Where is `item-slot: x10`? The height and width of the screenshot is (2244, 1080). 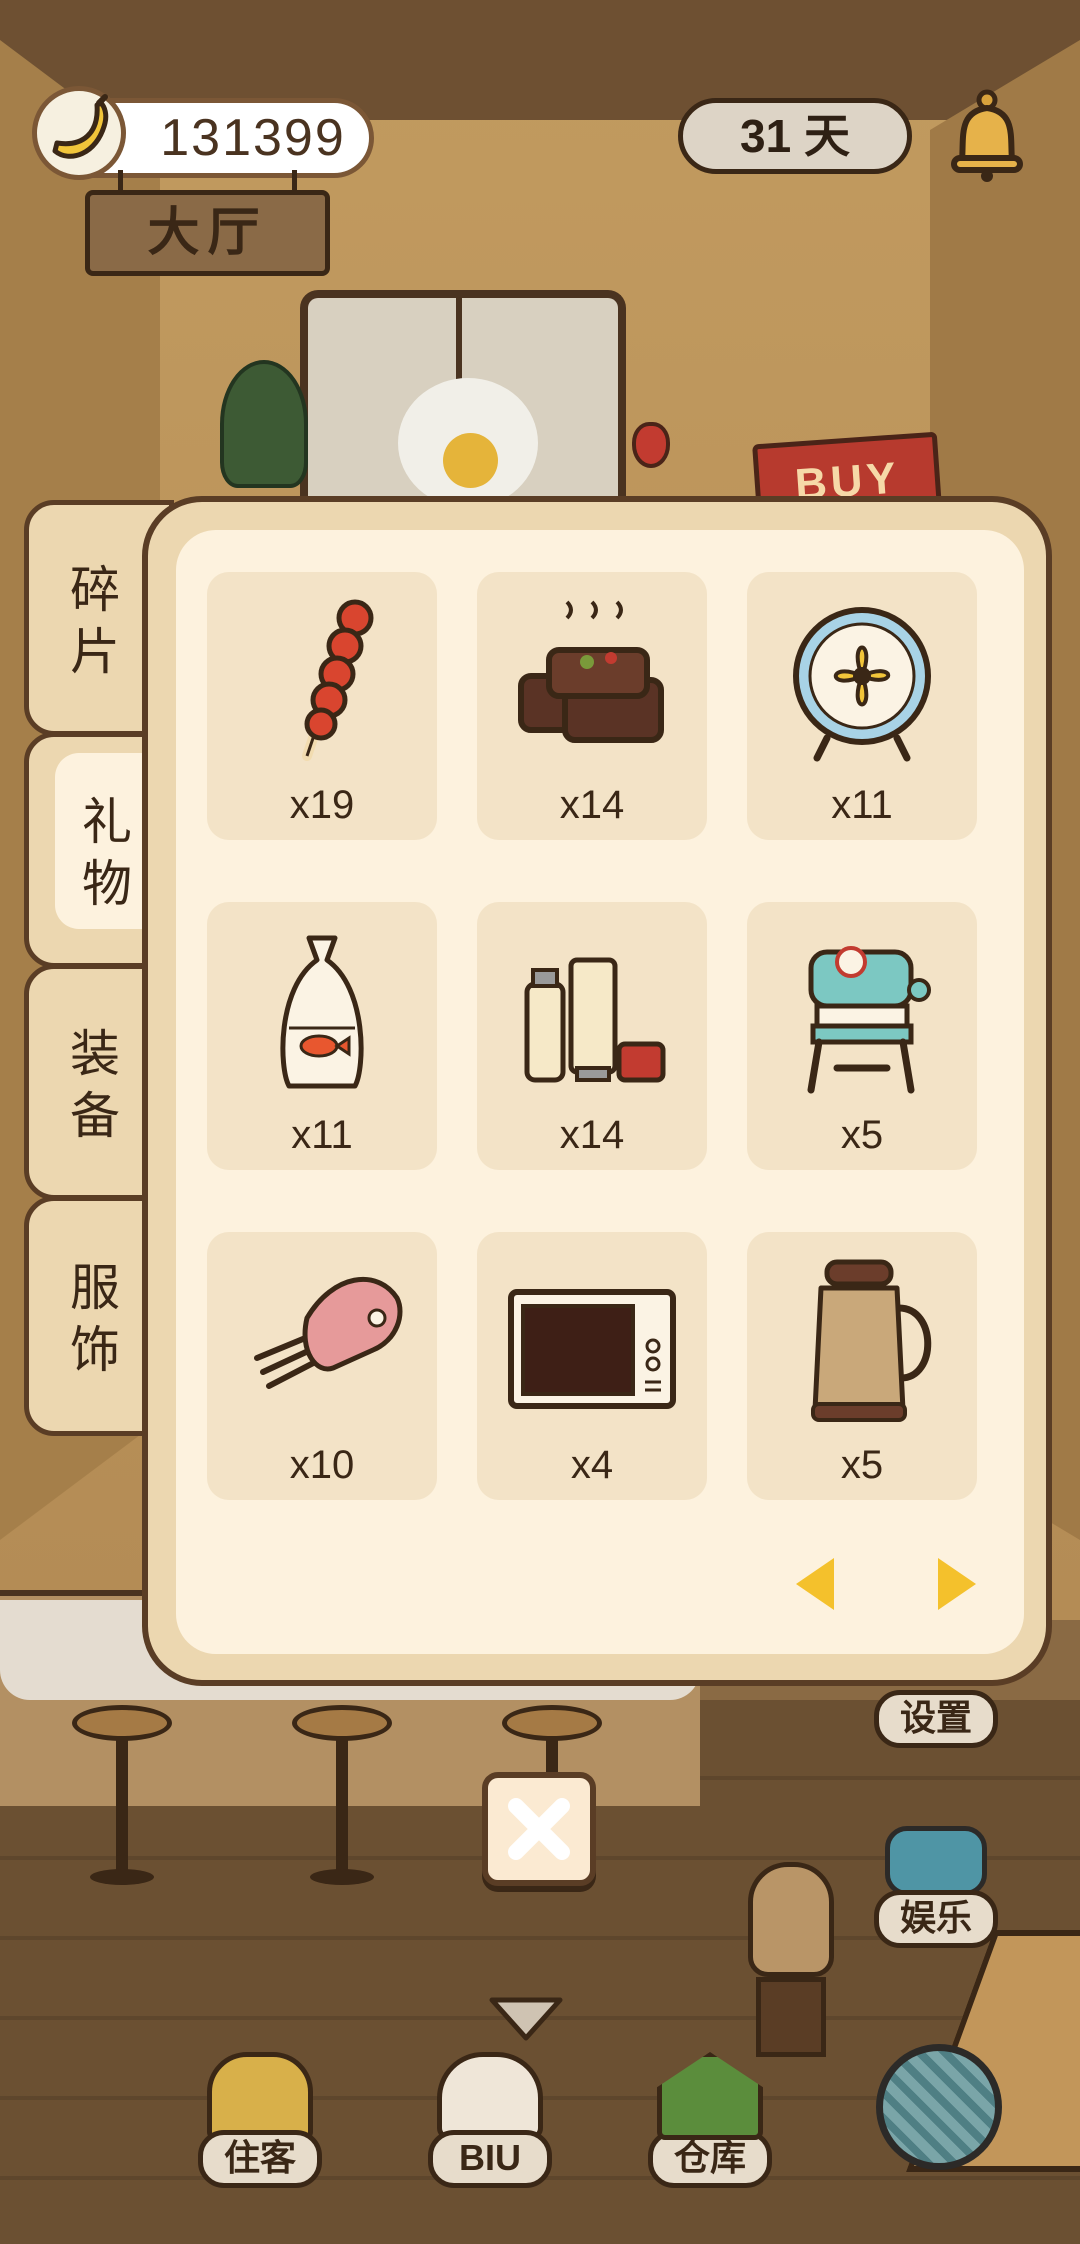
item-slot: x10 is located at coordinates (322, 1366).